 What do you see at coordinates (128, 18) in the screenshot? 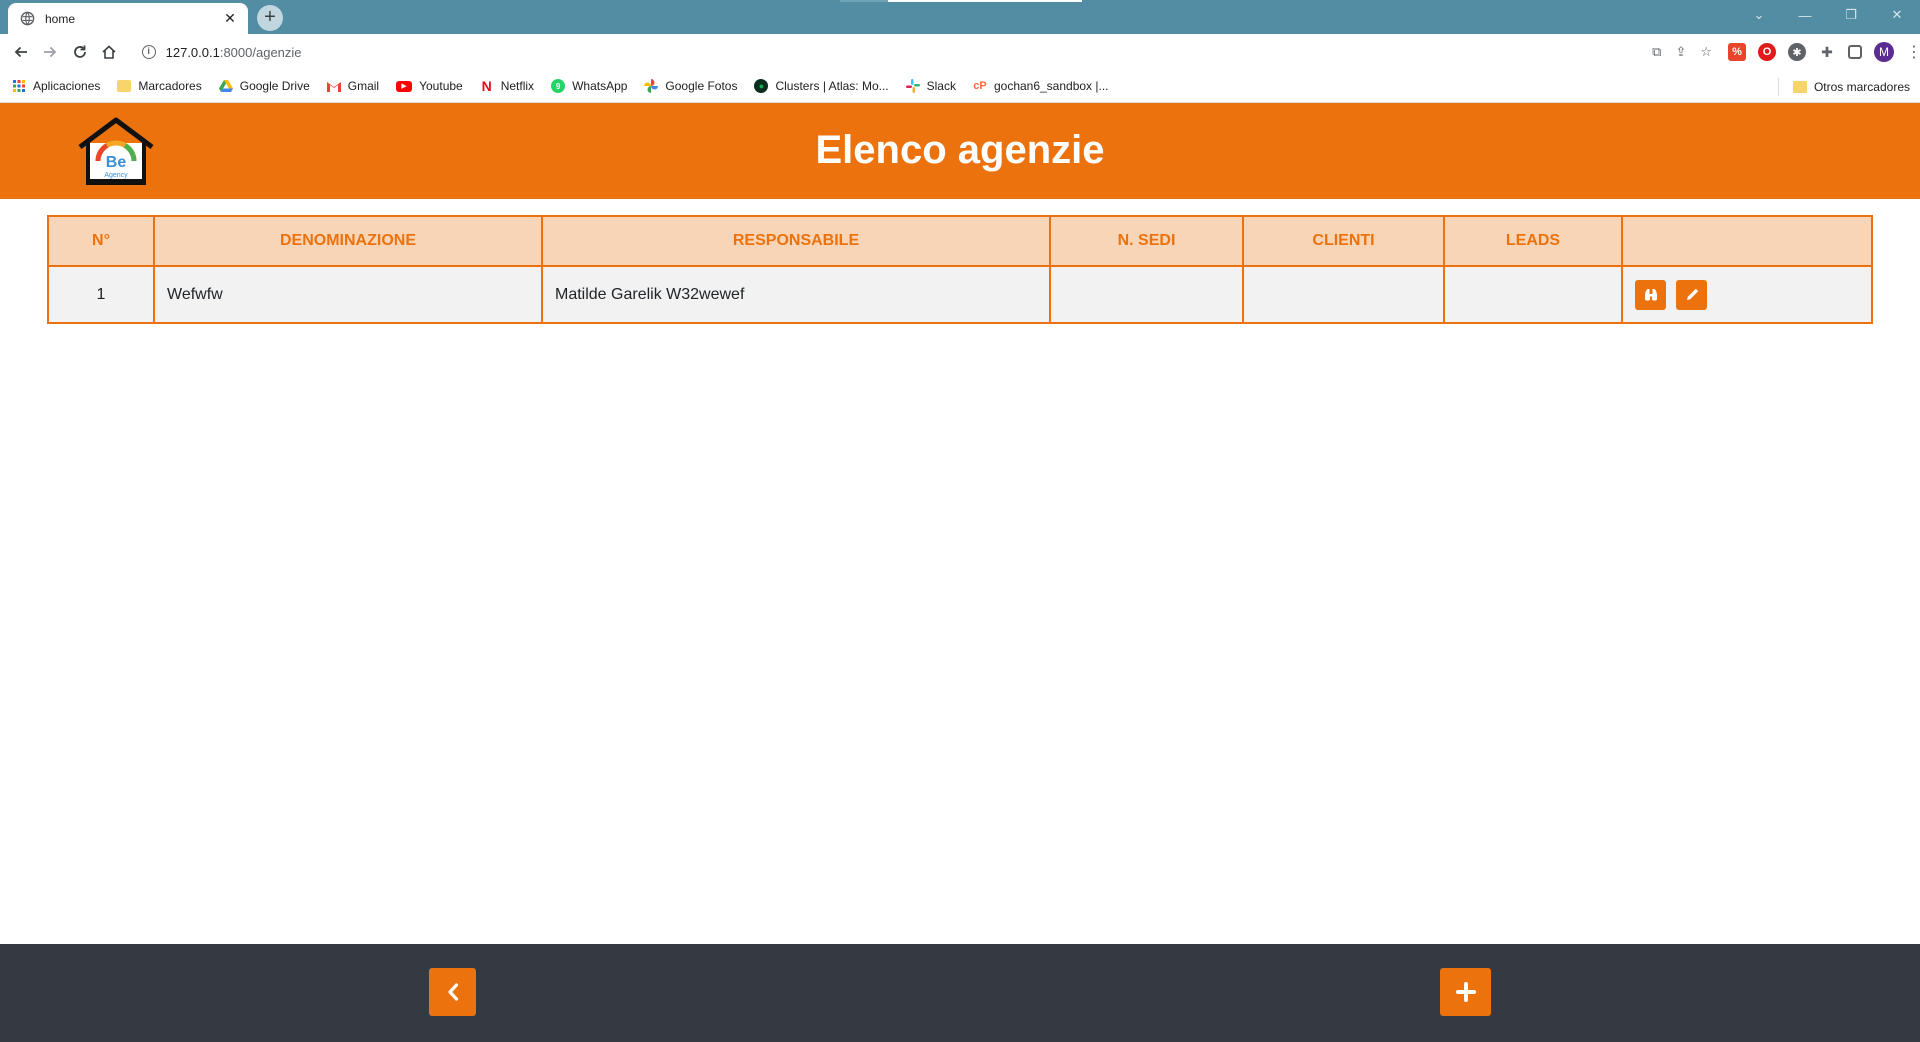
I see `browser-tab: home ✕` at bounding box center [128, 18].